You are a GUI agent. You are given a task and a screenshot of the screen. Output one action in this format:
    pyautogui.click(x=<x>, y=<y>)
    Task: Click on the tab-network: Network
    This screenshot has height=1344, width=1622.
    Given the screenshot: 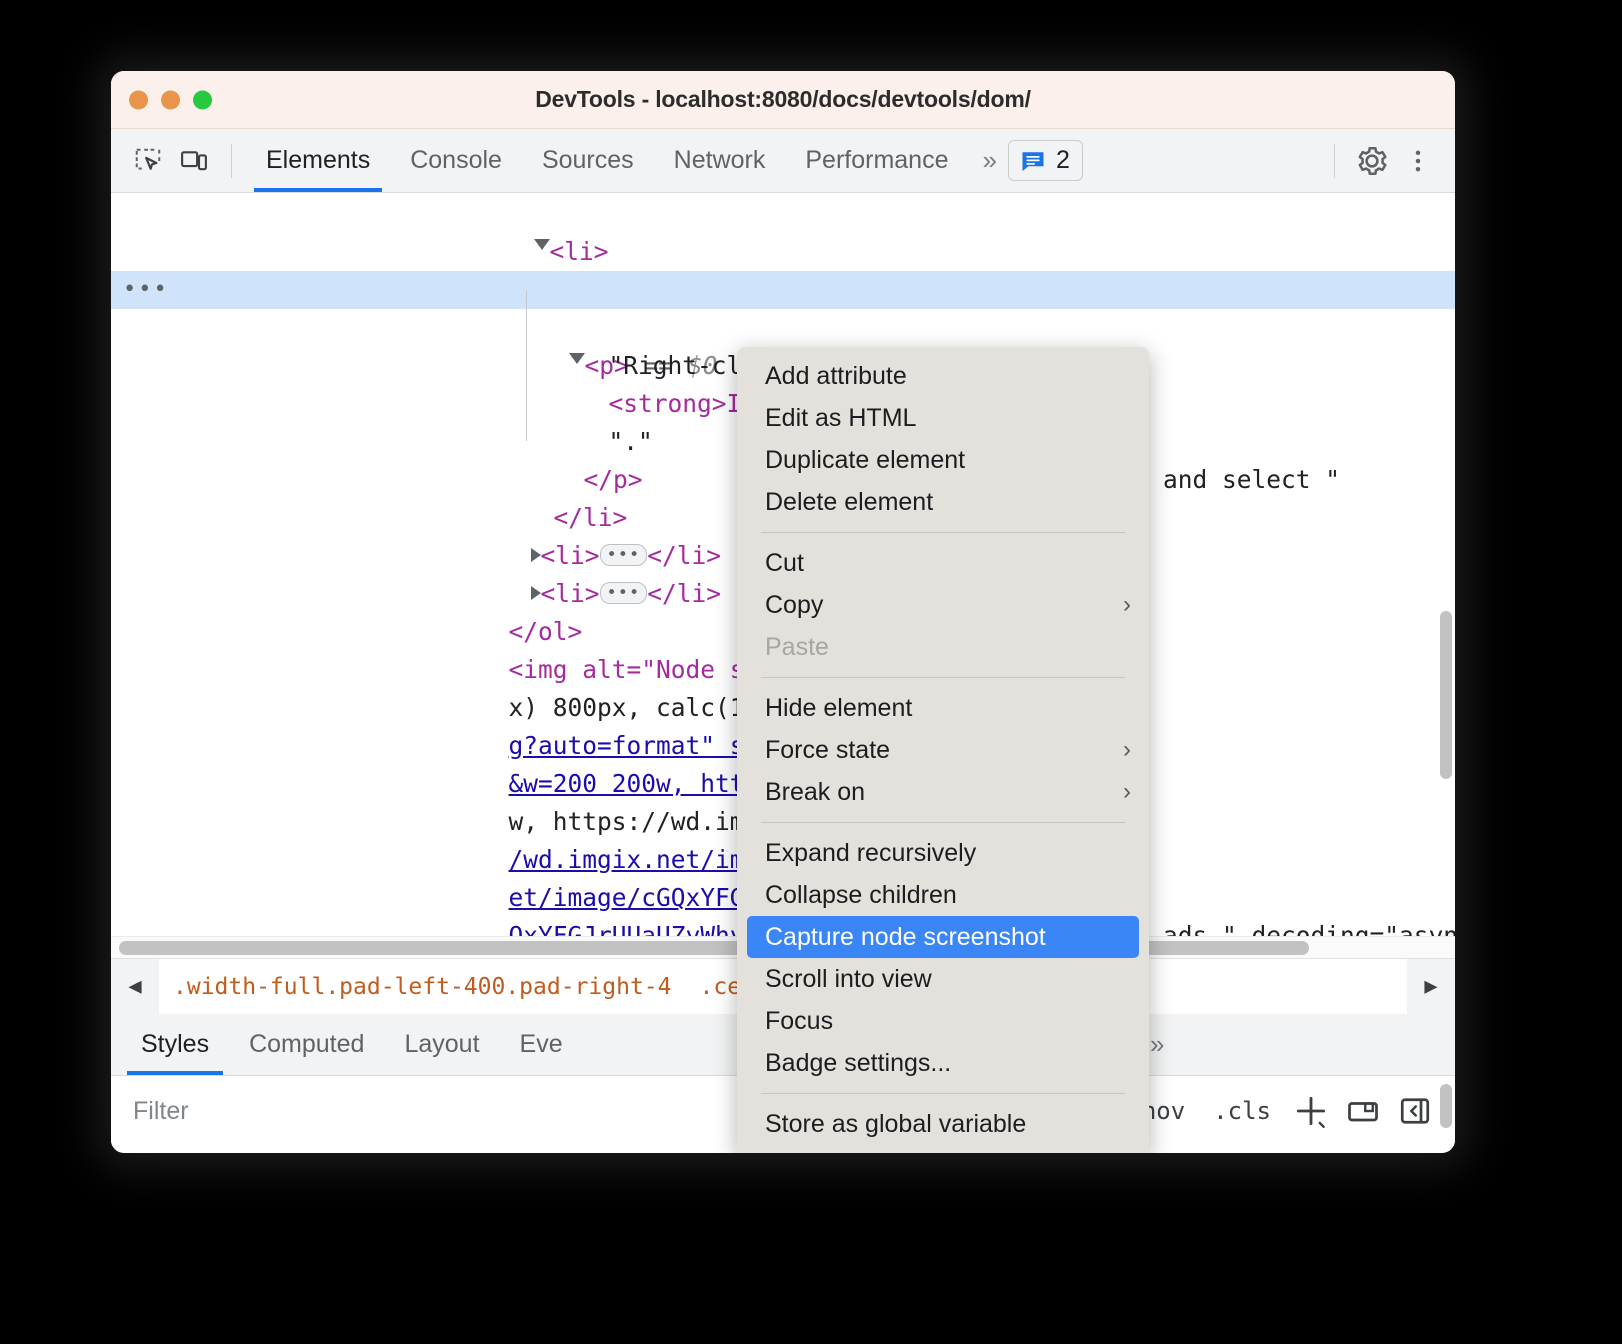 What is the action you would take?
    pyautogui.click(x=720, y=160)
    